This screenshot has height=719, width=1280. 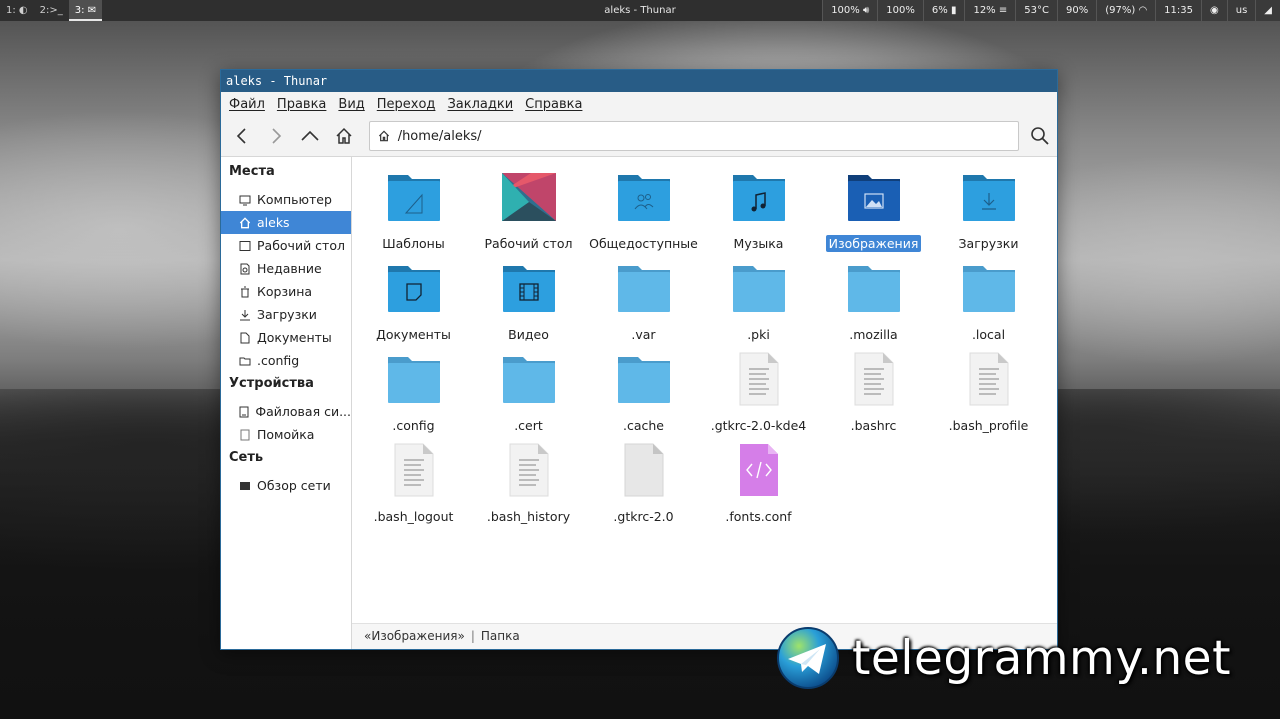 I want to click on file-item-label: Документы, so click(x=413, y=334).